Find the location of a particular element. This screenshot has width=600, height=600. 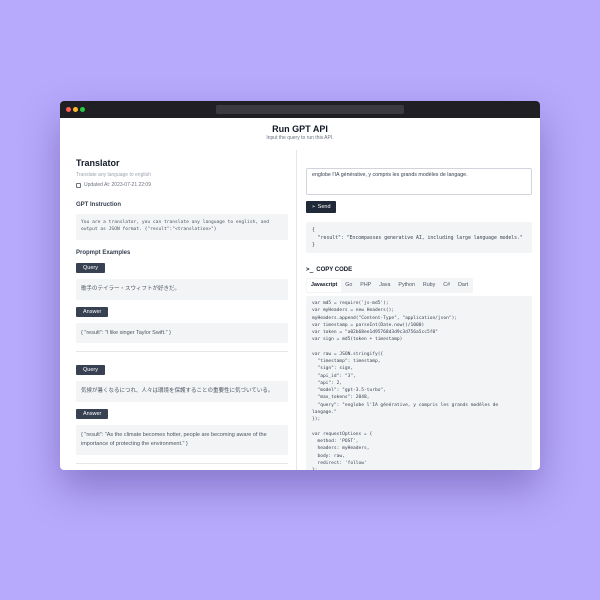

example-query-text: 歌手のテイラー・スウィフトが好きだ。 is located at coordinates (182, 289).